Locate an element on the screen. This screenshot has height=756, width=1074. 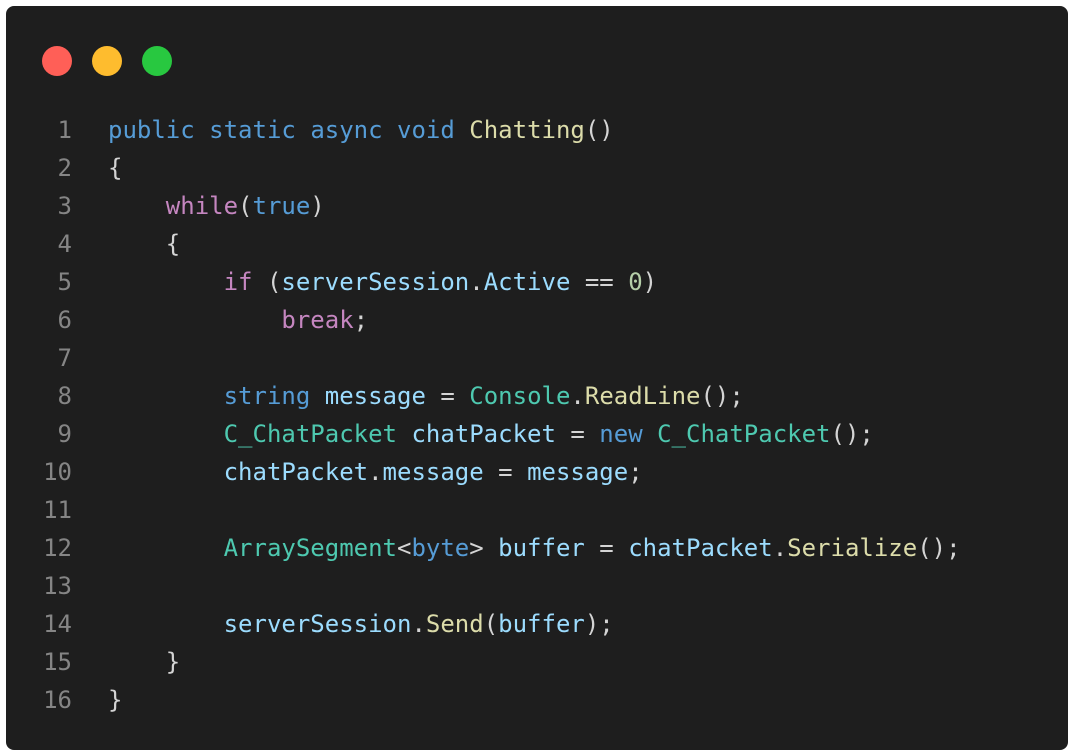
line-code: break; is located at coordinates (220, 320).